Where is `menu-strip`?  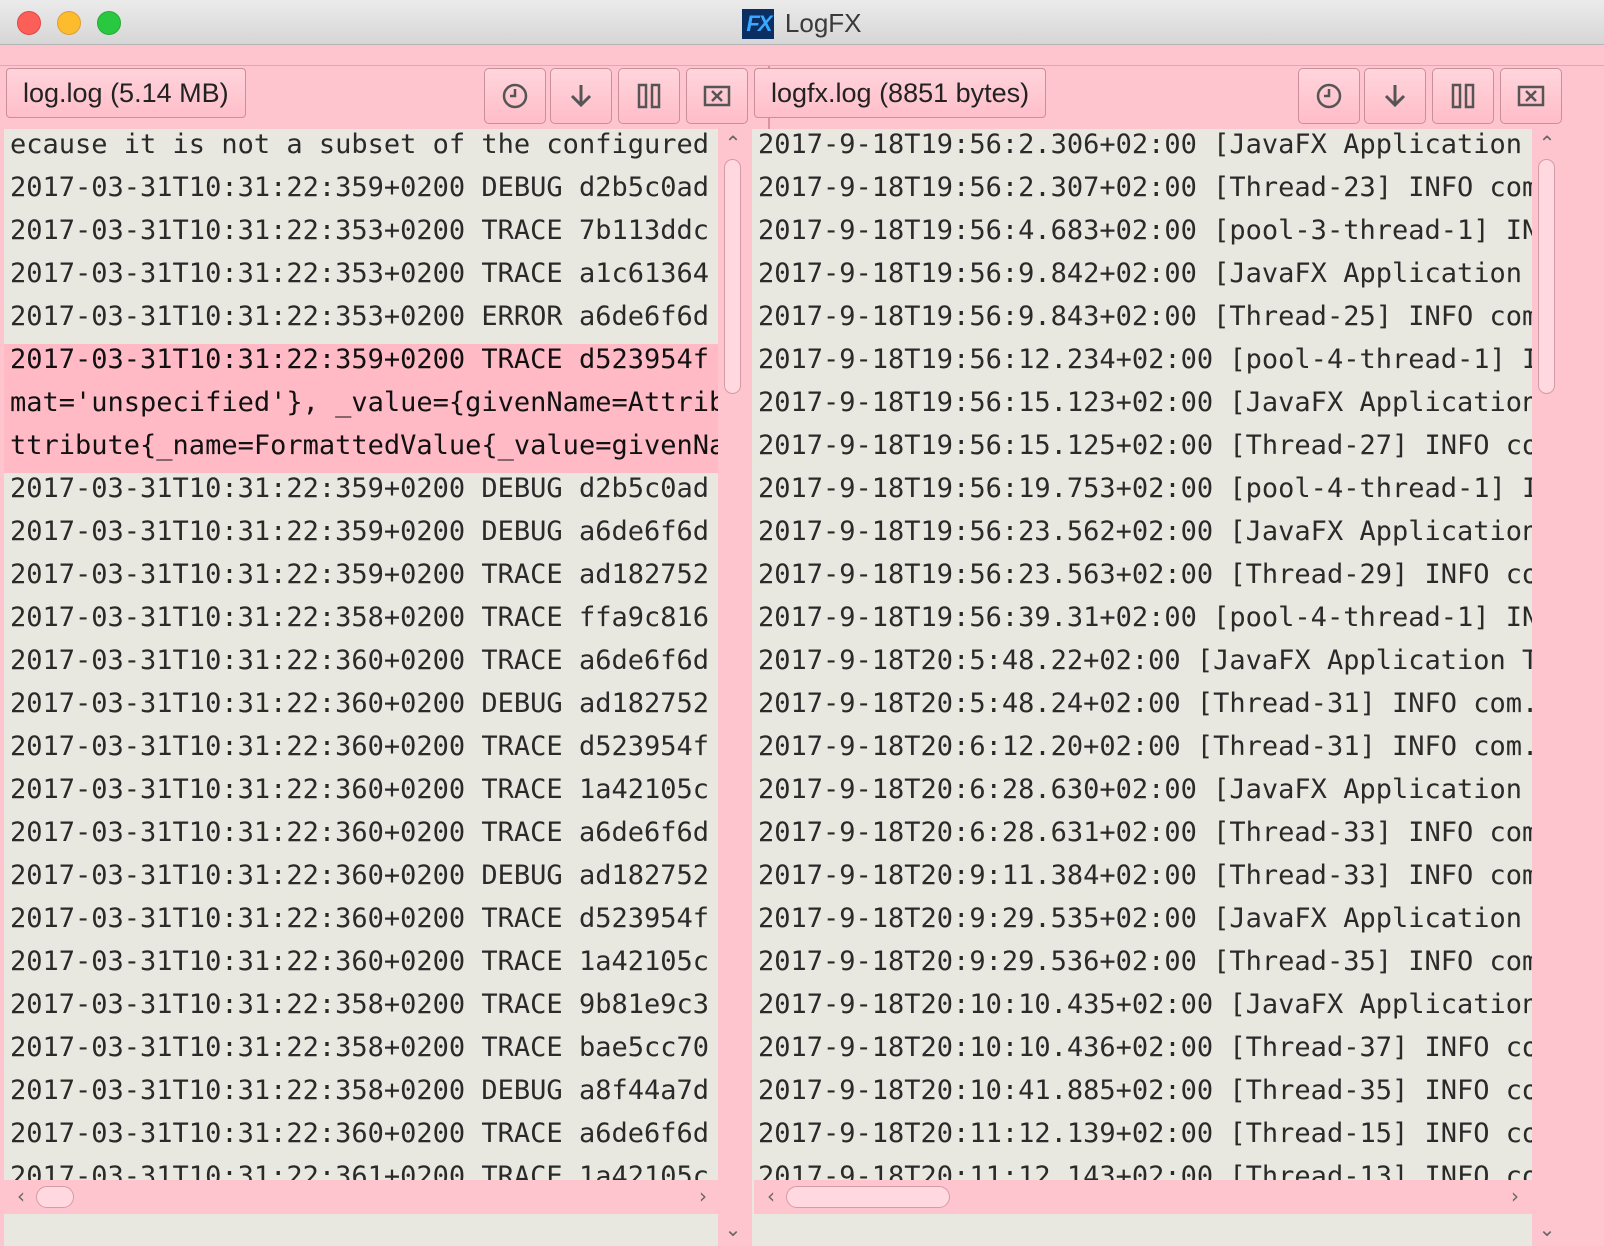 menu-strip is located at coordinates (802, 55).